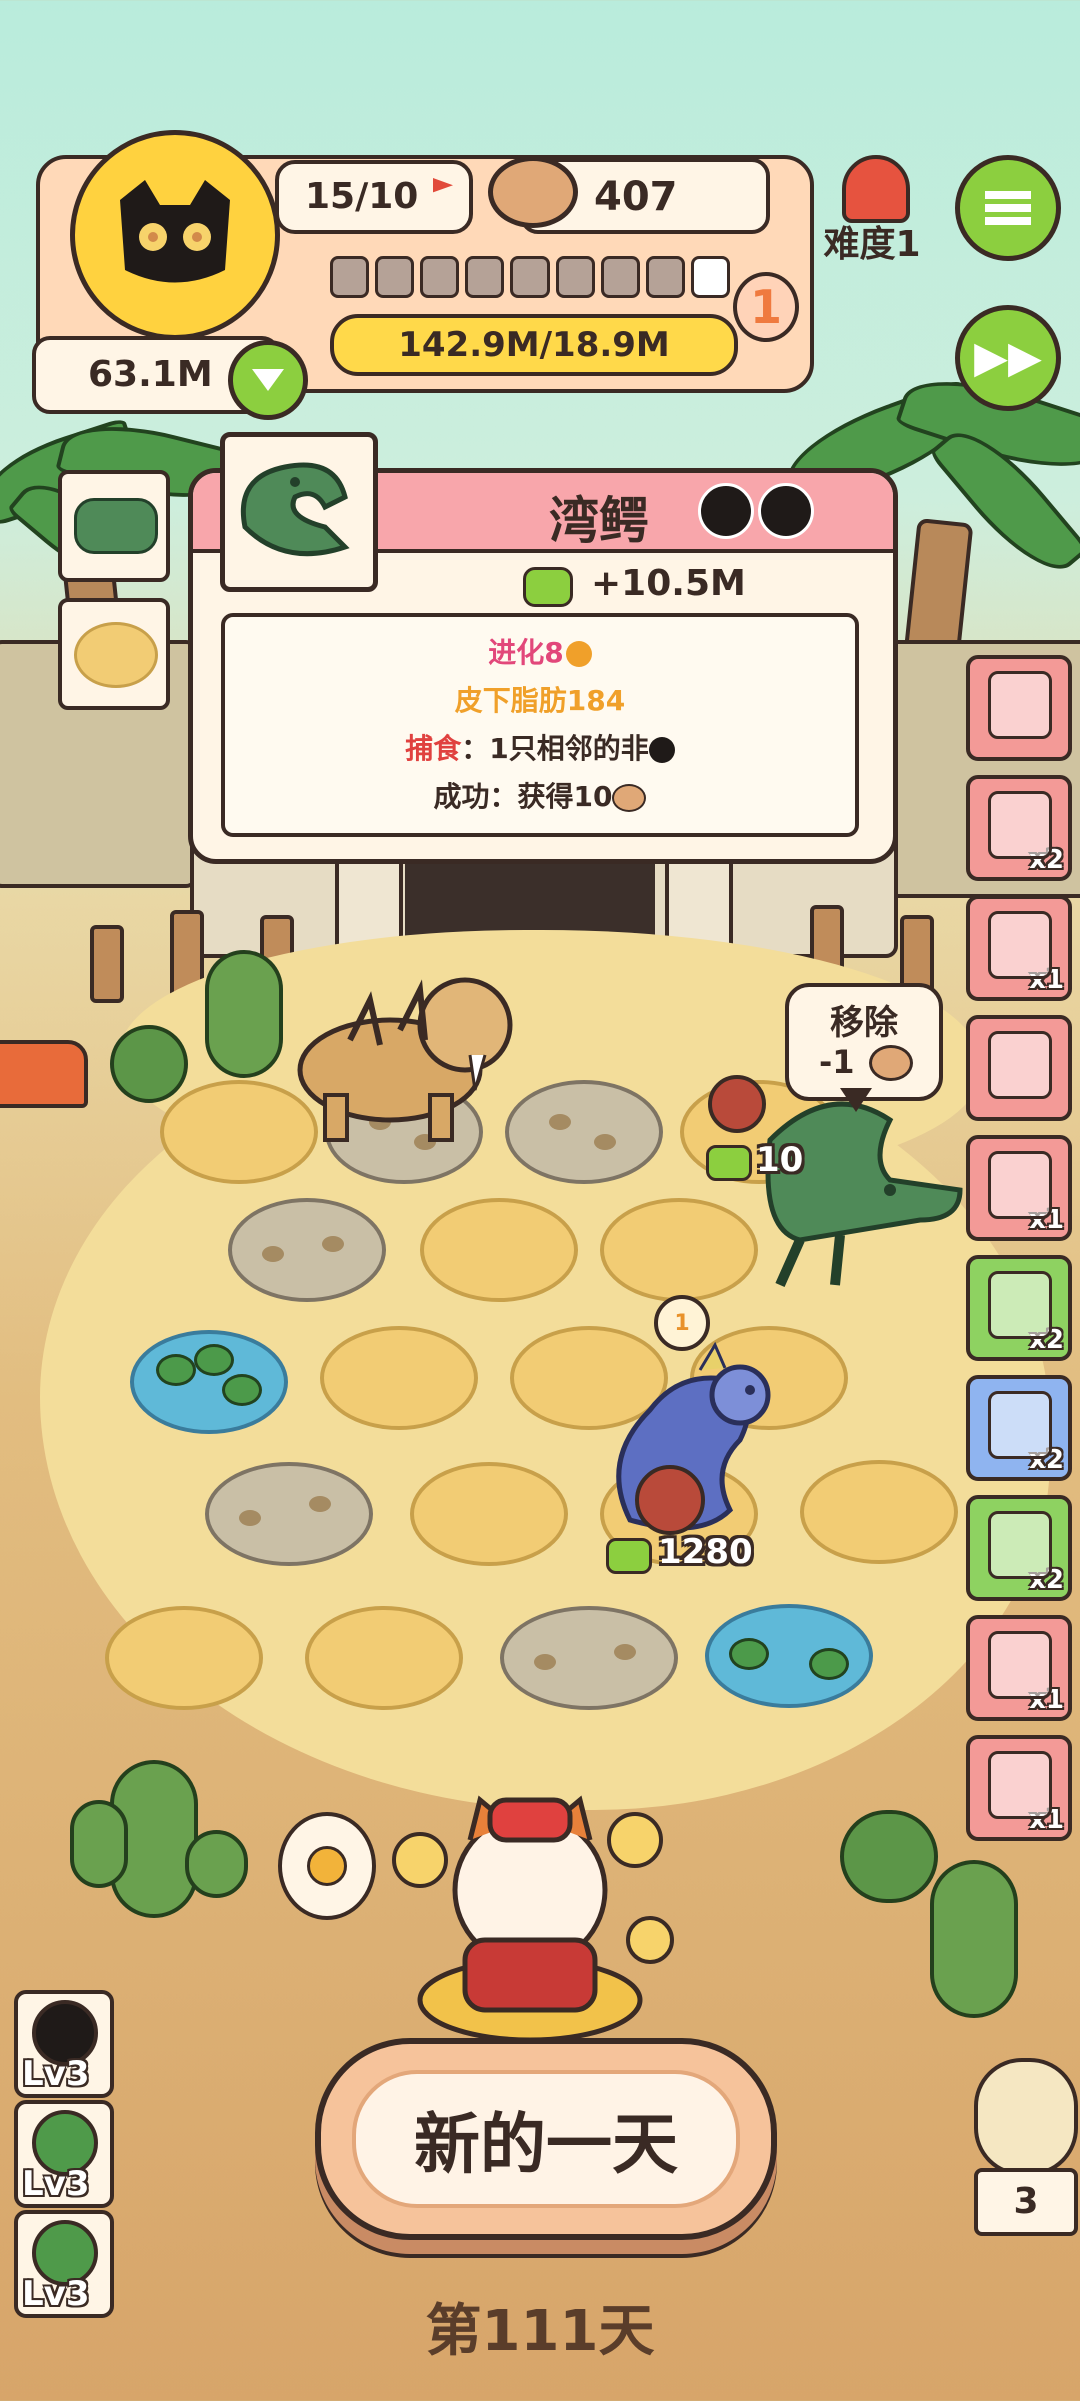 This screenshot has width=1080, height=2401. What do you see at coordinates (729, 1163) in the screenshot?
I see `croc-income-icon` at bounding box center [729, 1163].